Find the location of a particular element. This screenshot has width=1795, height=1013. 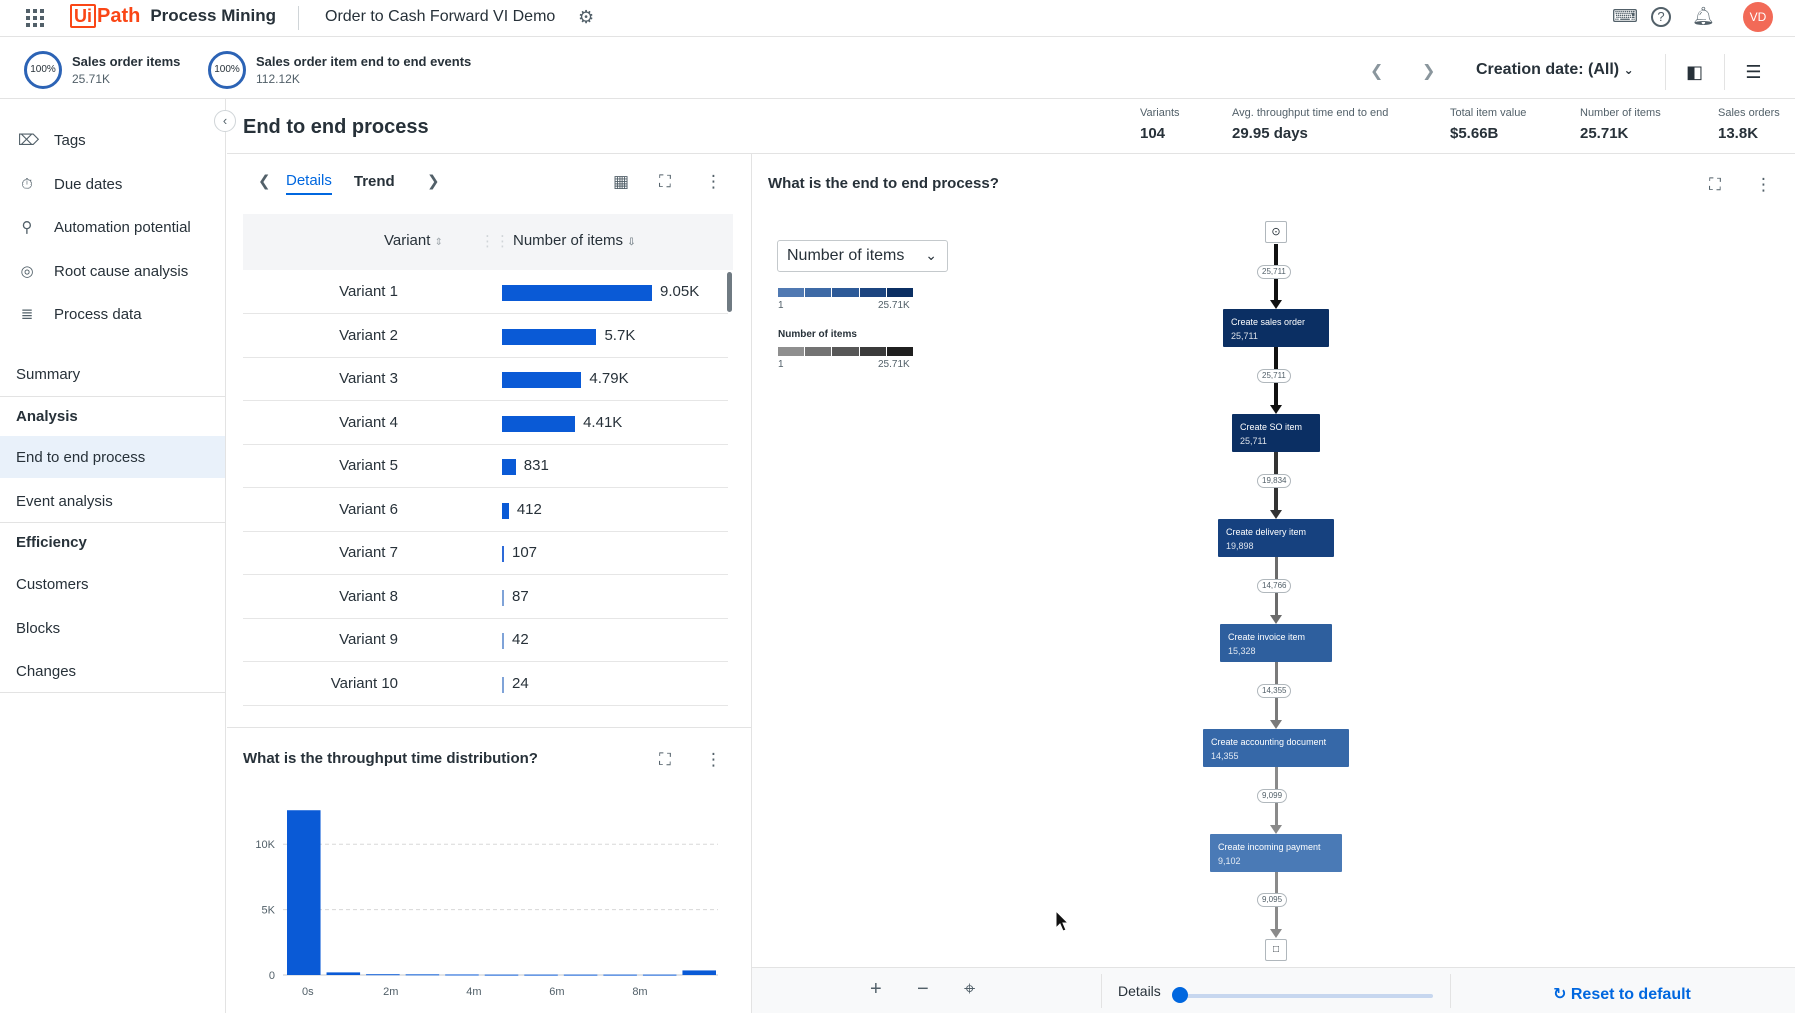

column-label: Number of items is located at coordinates (568, 240).